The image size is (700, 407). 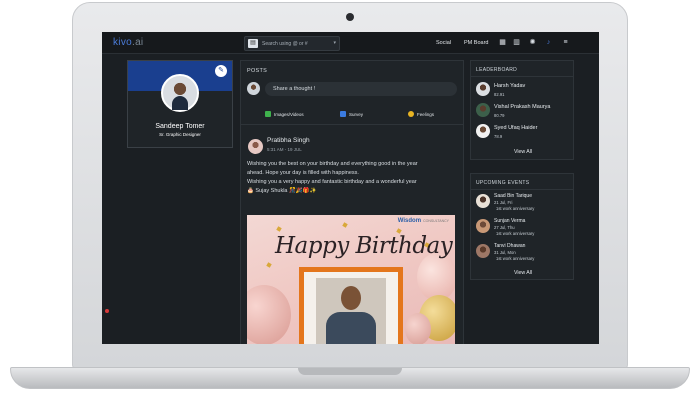 I want to click on post-actions: Images/Videos Survey Feelings, so click(x=352, y=115).